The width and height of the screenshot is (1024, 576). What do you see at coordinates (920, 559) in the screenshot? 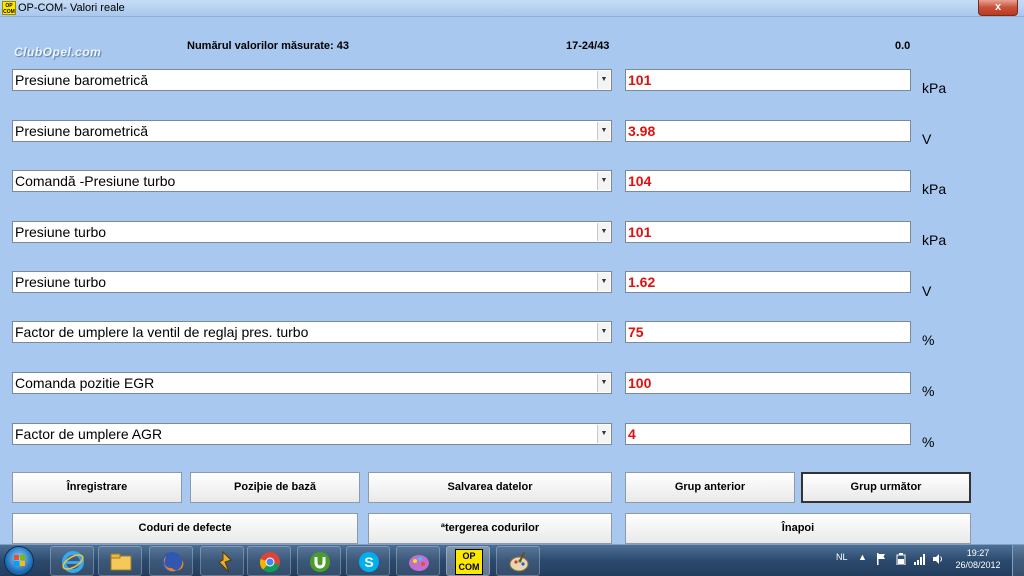
I see `network-signal-icon` at bounding box center [920, 559].